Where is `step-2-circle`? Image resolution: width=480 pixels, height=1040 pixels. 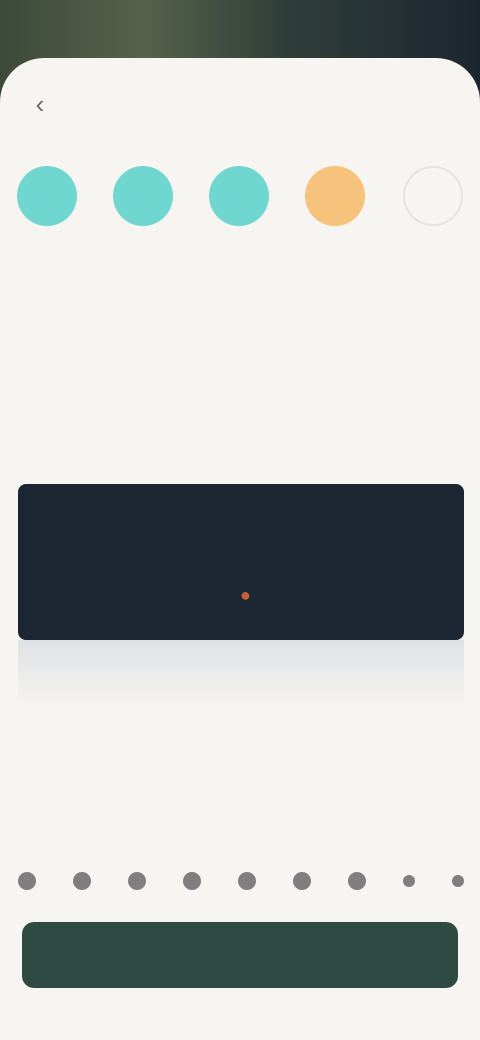
step-2-circle is located at coordinates (143, 196).